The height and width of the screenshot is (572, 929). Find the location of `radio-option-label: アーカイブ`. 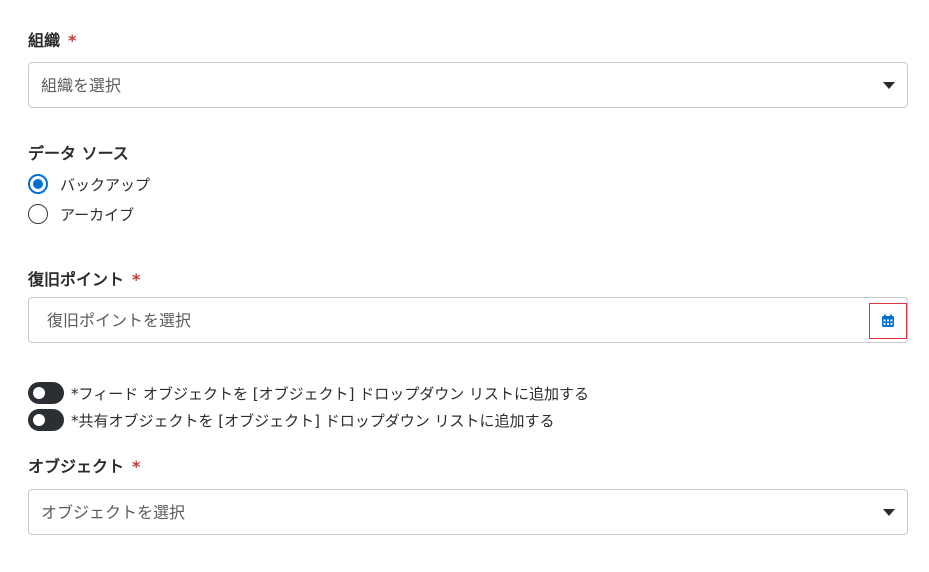

radio-option-label: アーカイブ is located at coordinates (97, 214).